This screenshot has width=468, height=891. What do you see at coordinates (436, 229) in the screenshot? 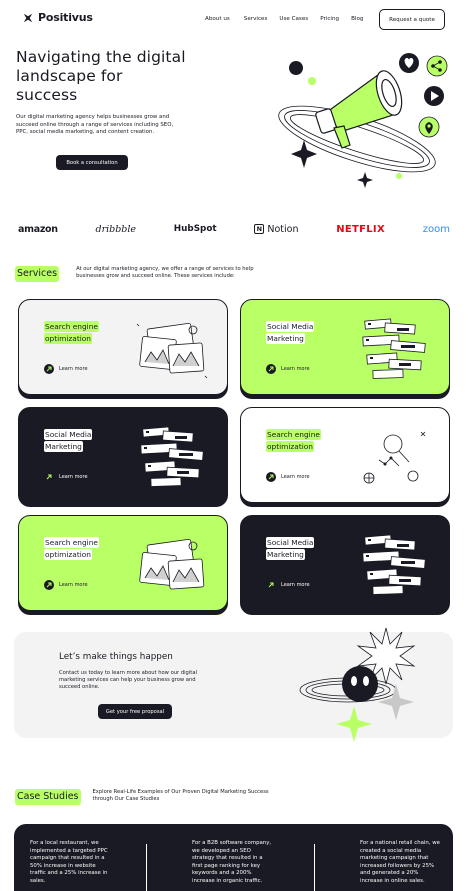
I see `zoom-logo: zoom` at bounding box center [436, 229].